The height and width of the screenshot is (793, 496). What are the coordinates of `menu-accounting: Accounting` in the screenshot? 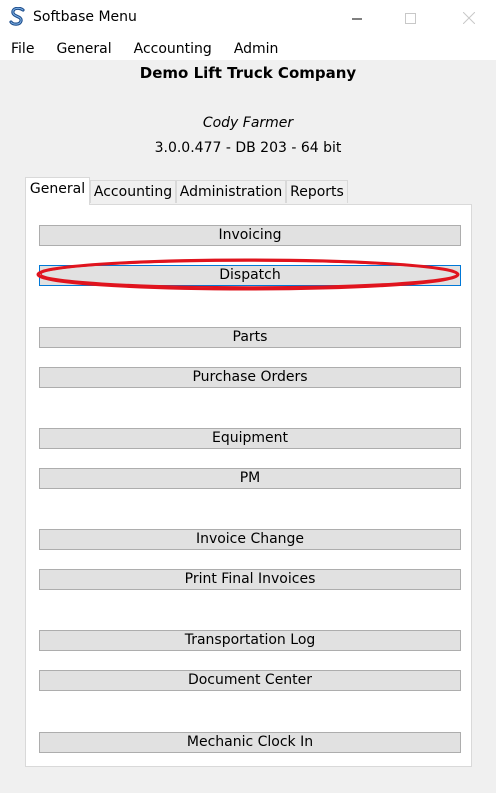 It's located at (173, 48).